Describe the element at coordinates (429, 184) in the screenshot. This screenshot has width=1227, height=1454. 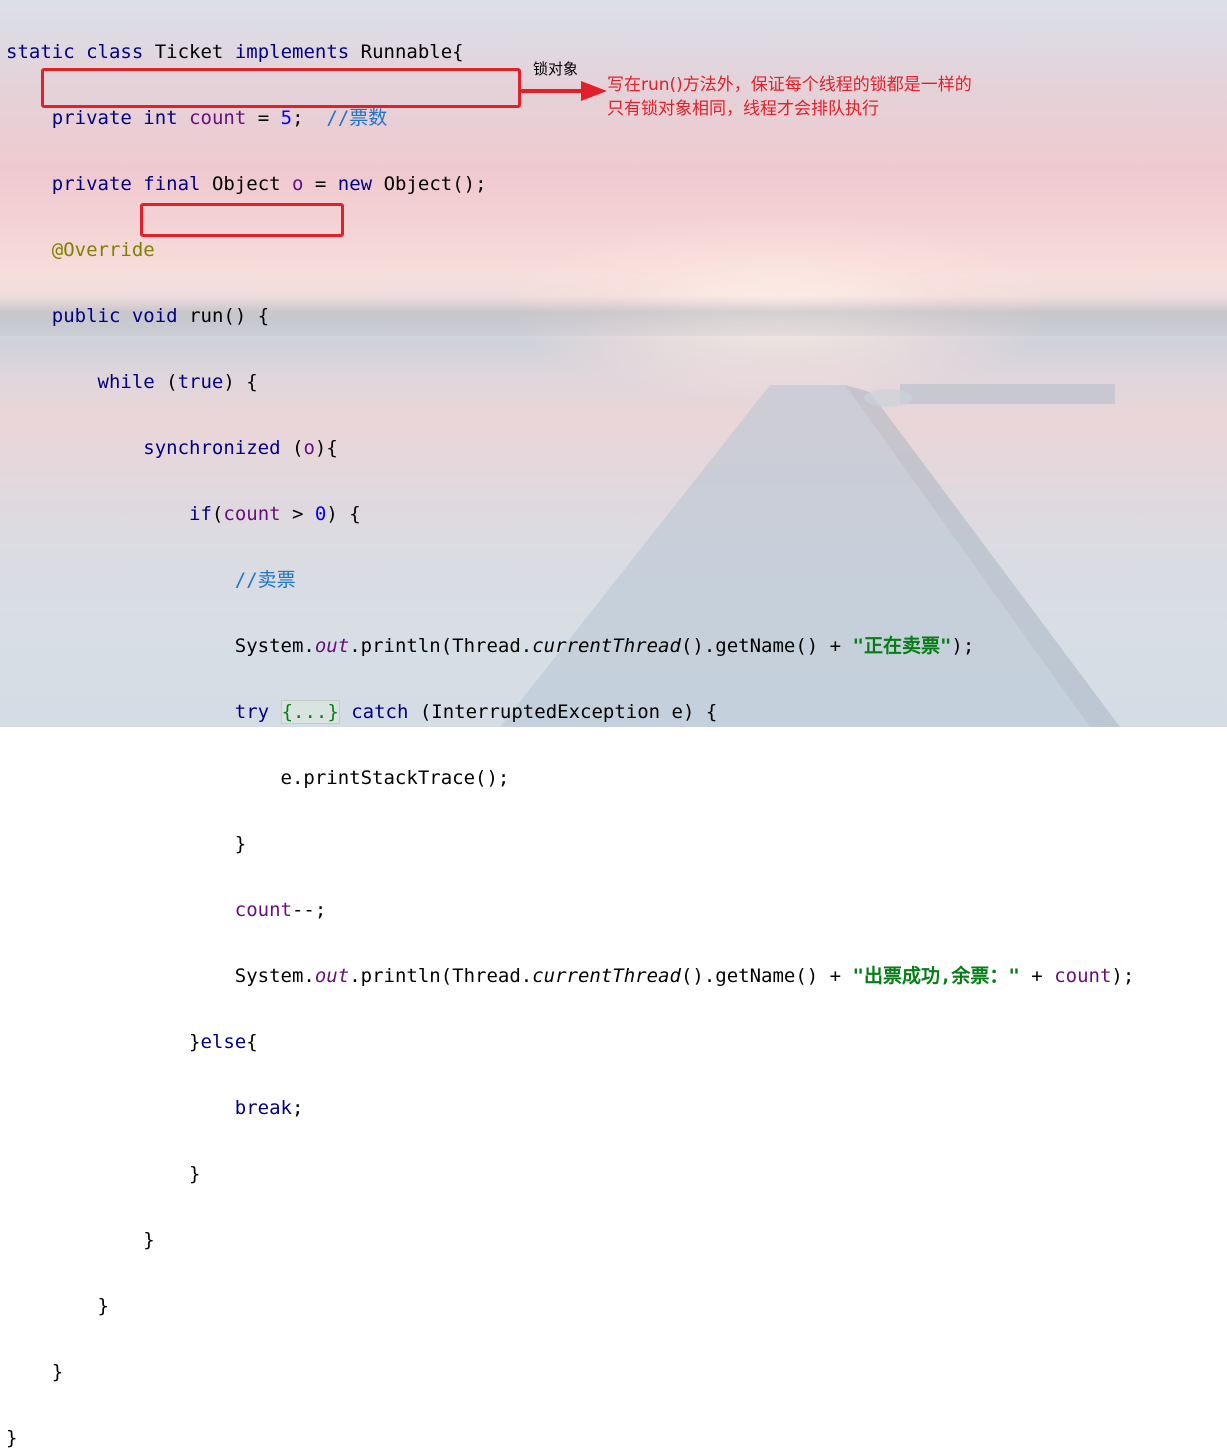
I see `constructor-call: Object();` at that location.